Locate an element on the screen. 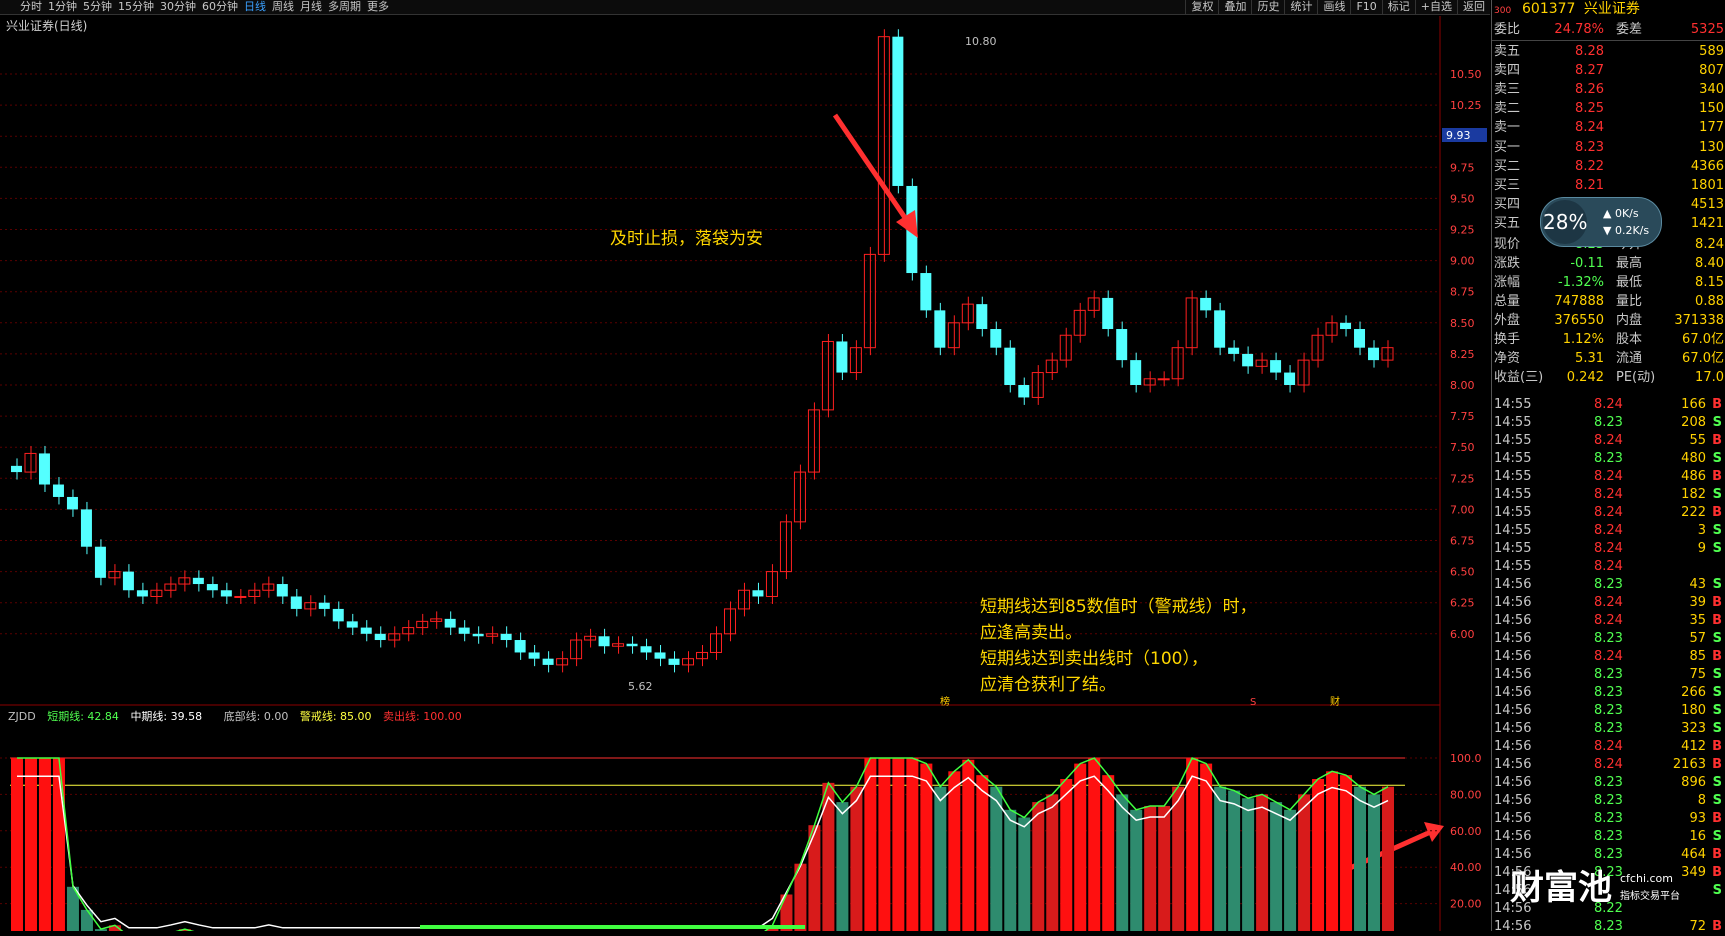 Image resolution: width=1725 pixels, height=936 pixels. mid-line-label: 中期线: 39.58 is located at coordinates (166, 716).